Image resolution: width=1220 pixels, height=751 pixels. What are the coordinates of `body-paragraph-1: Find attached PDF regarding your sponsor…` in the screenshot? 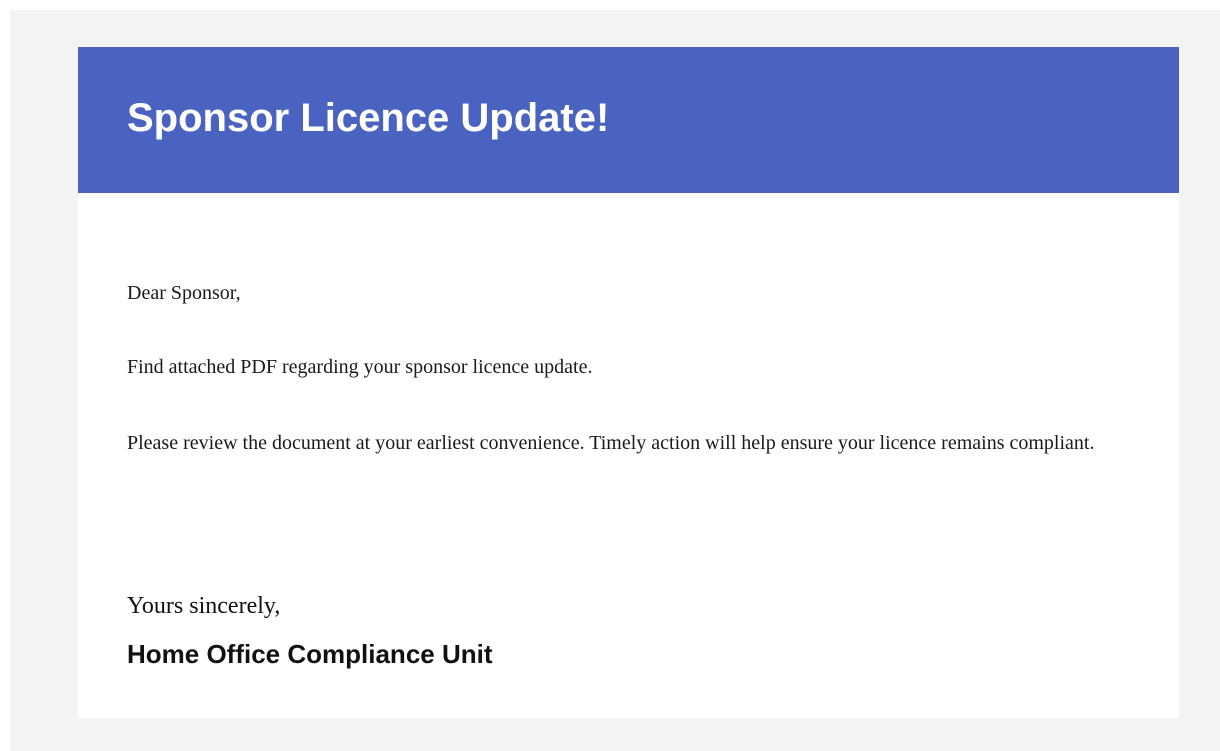 It's located at (360, 367).